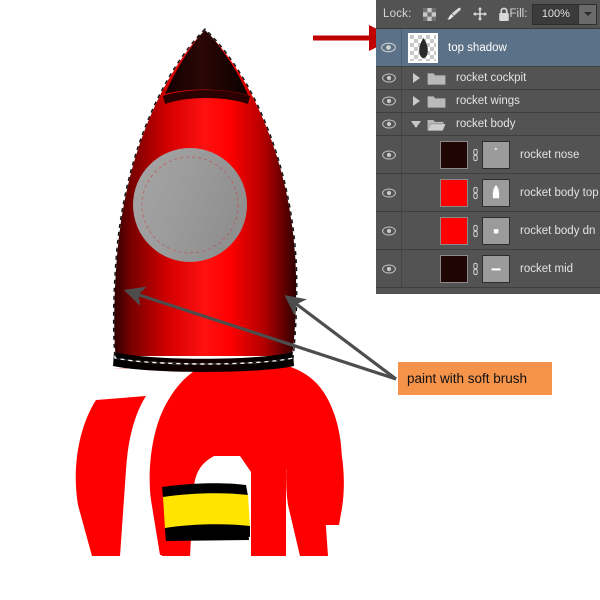  I want to click on teardrop-shape-icon, so click(423, 47).